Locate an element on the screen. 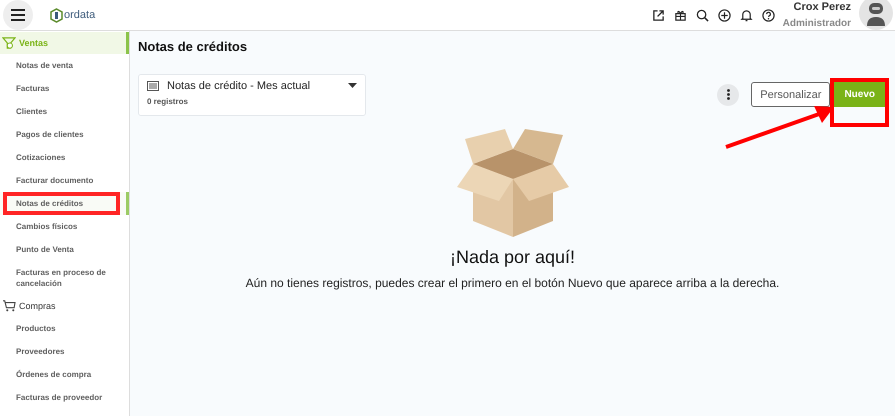 The height and width of the screenshot is (416, 895). gift-icon is located at coordinates (680, 15).